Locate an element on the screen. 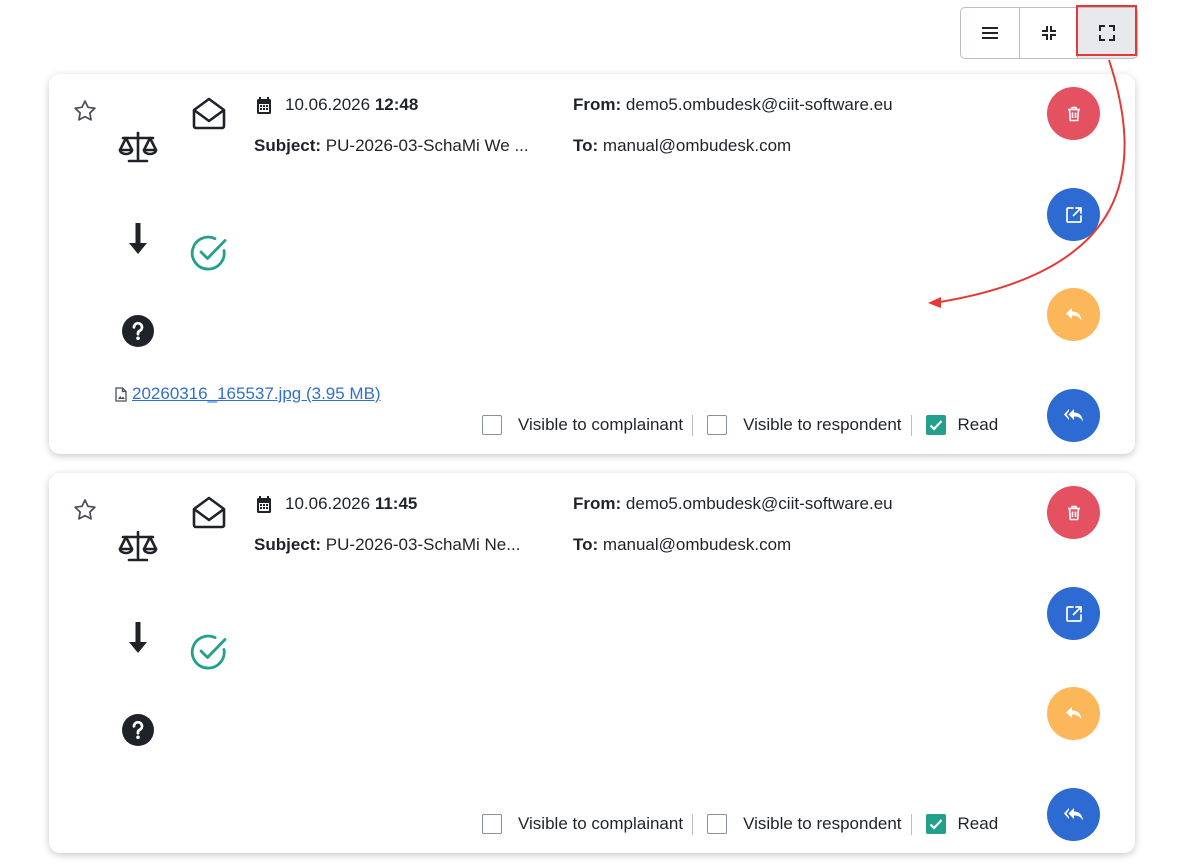 The width and height of the screenshot is (1181, 864). file-image-icon is located at coordinates (121, 394).